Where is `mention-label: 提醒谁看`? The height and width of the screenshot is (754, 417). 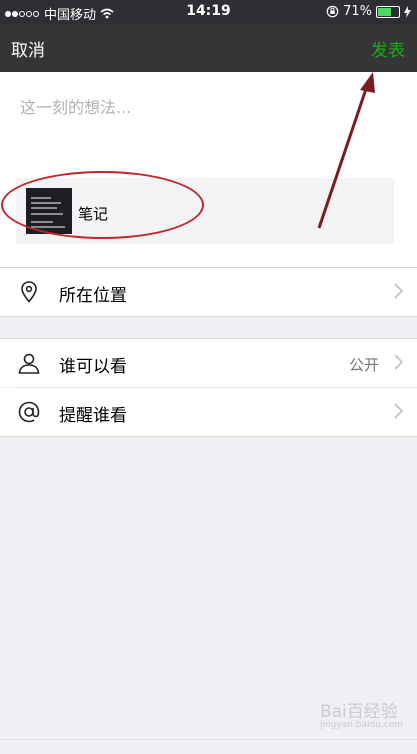
mention-label: 提醒谁看 is located at coordinates (93, 416).